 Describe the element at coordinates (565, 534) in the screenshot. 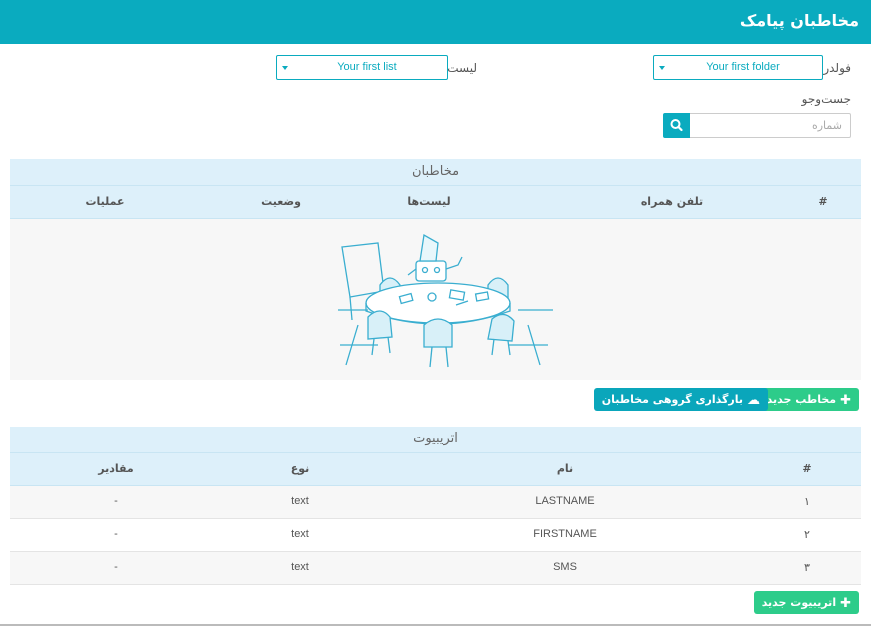

I see `attr-name: FIRSTNAME` at that location.